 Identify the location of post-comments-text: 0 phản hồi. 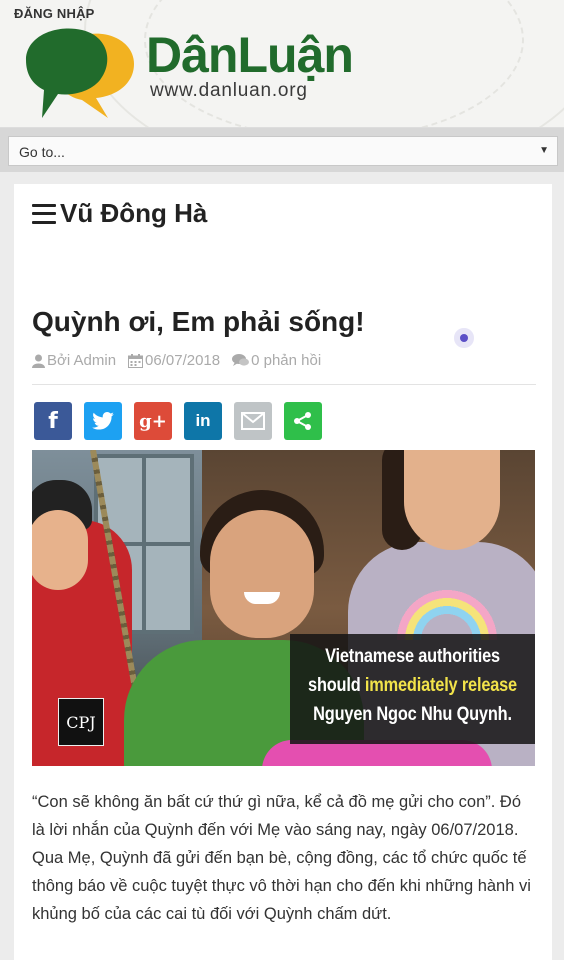
(286, 360).